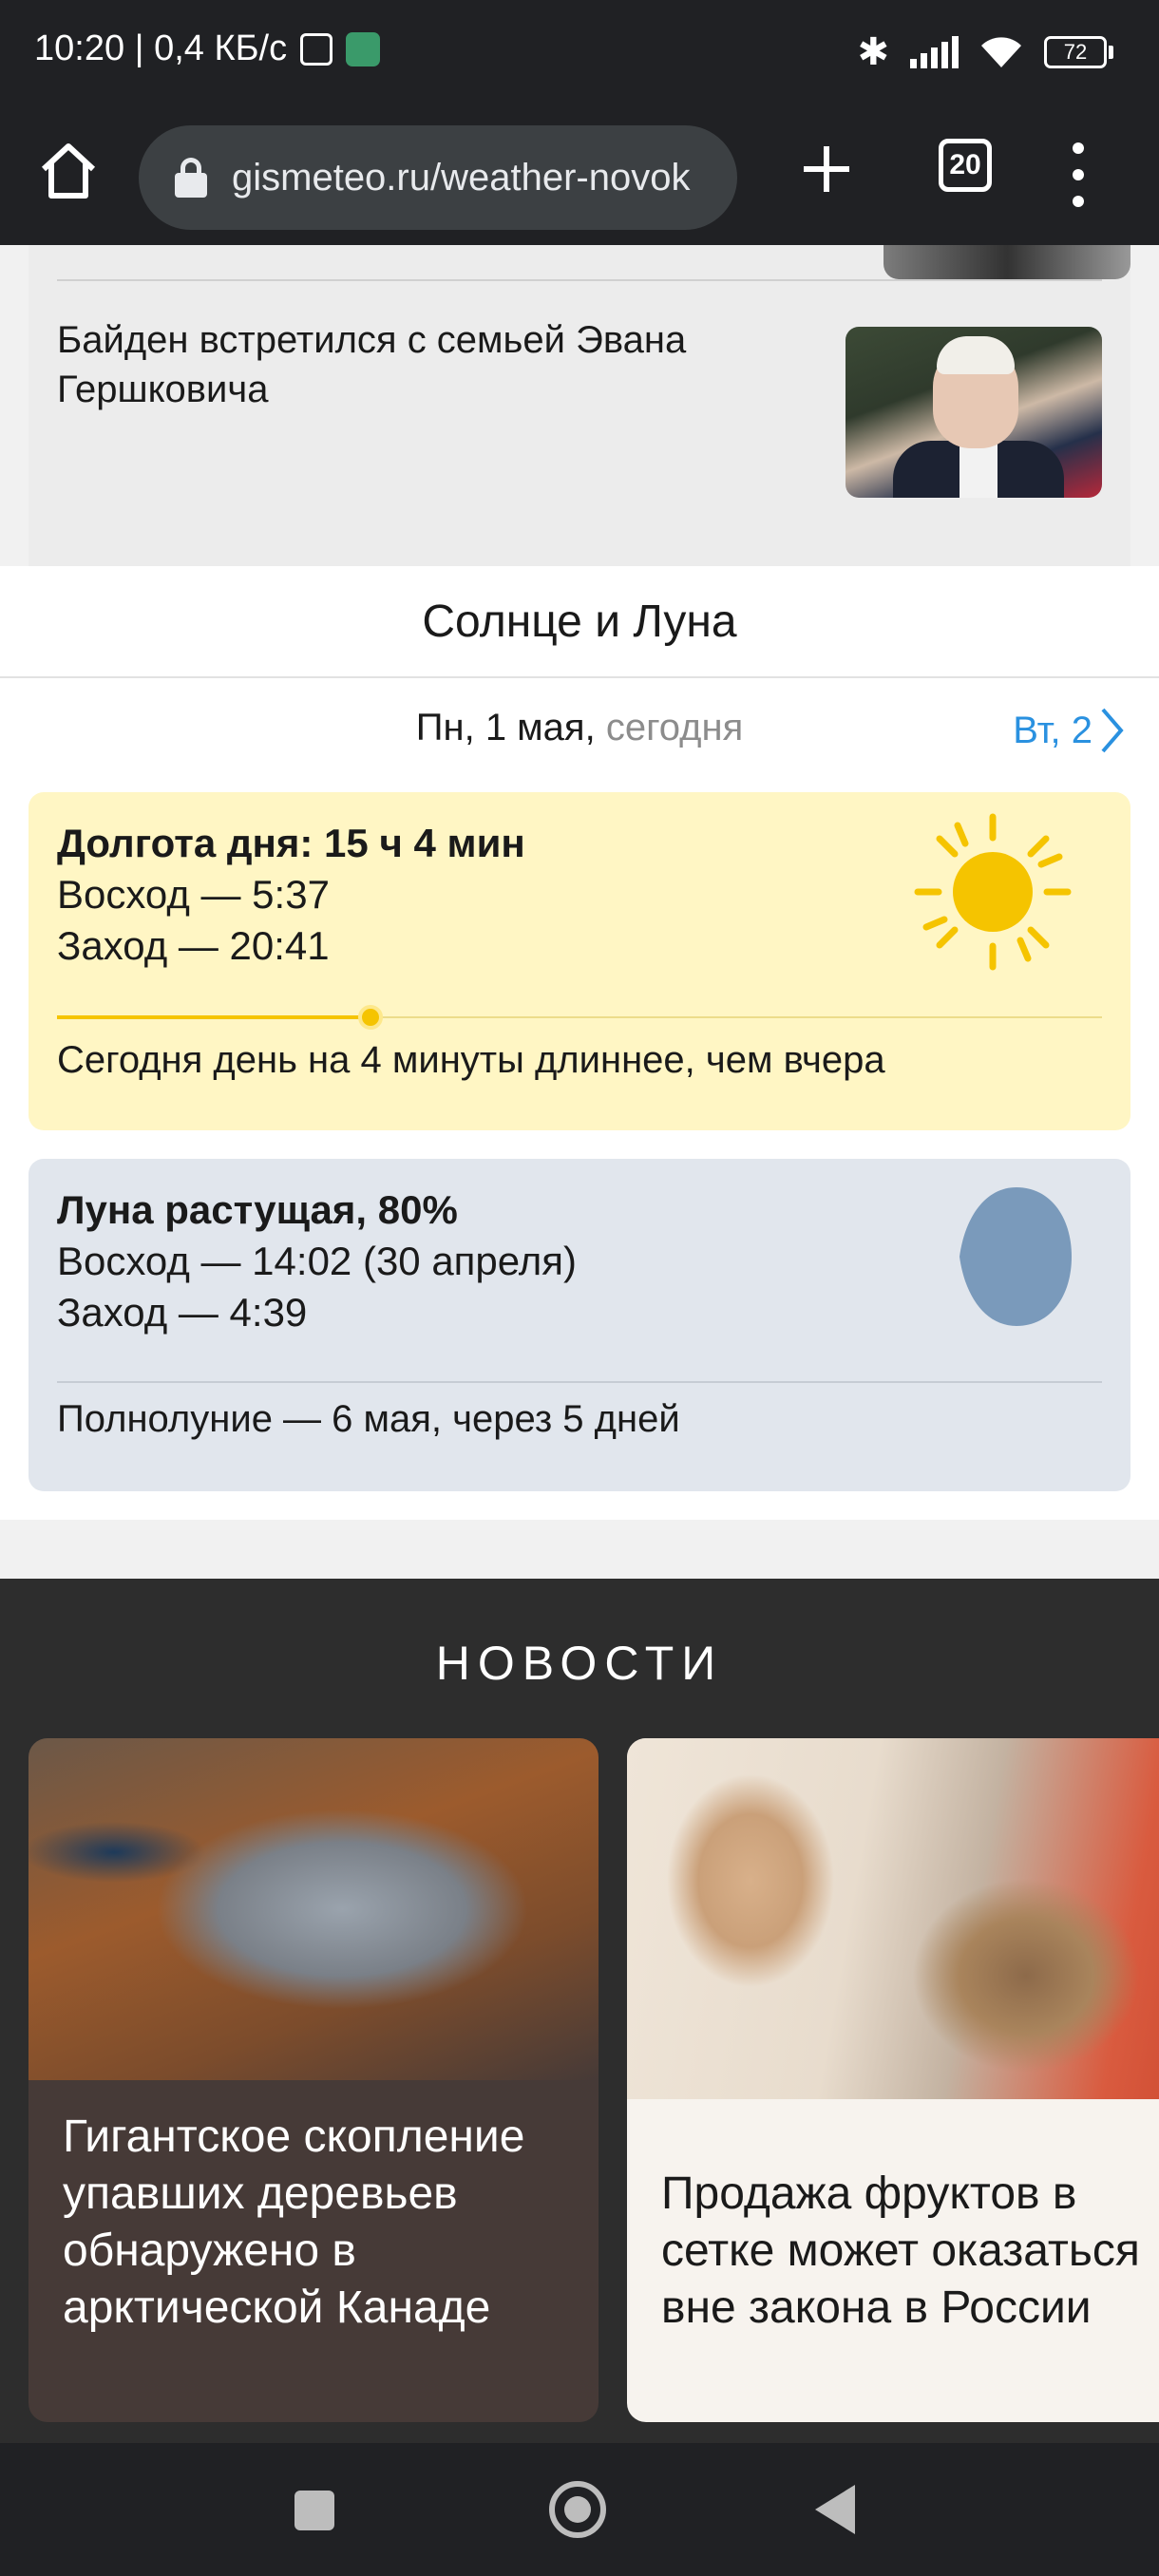 This screenshot has height=2576, width=1159. I want to click on home-nav-icon, so click(577, 2509).